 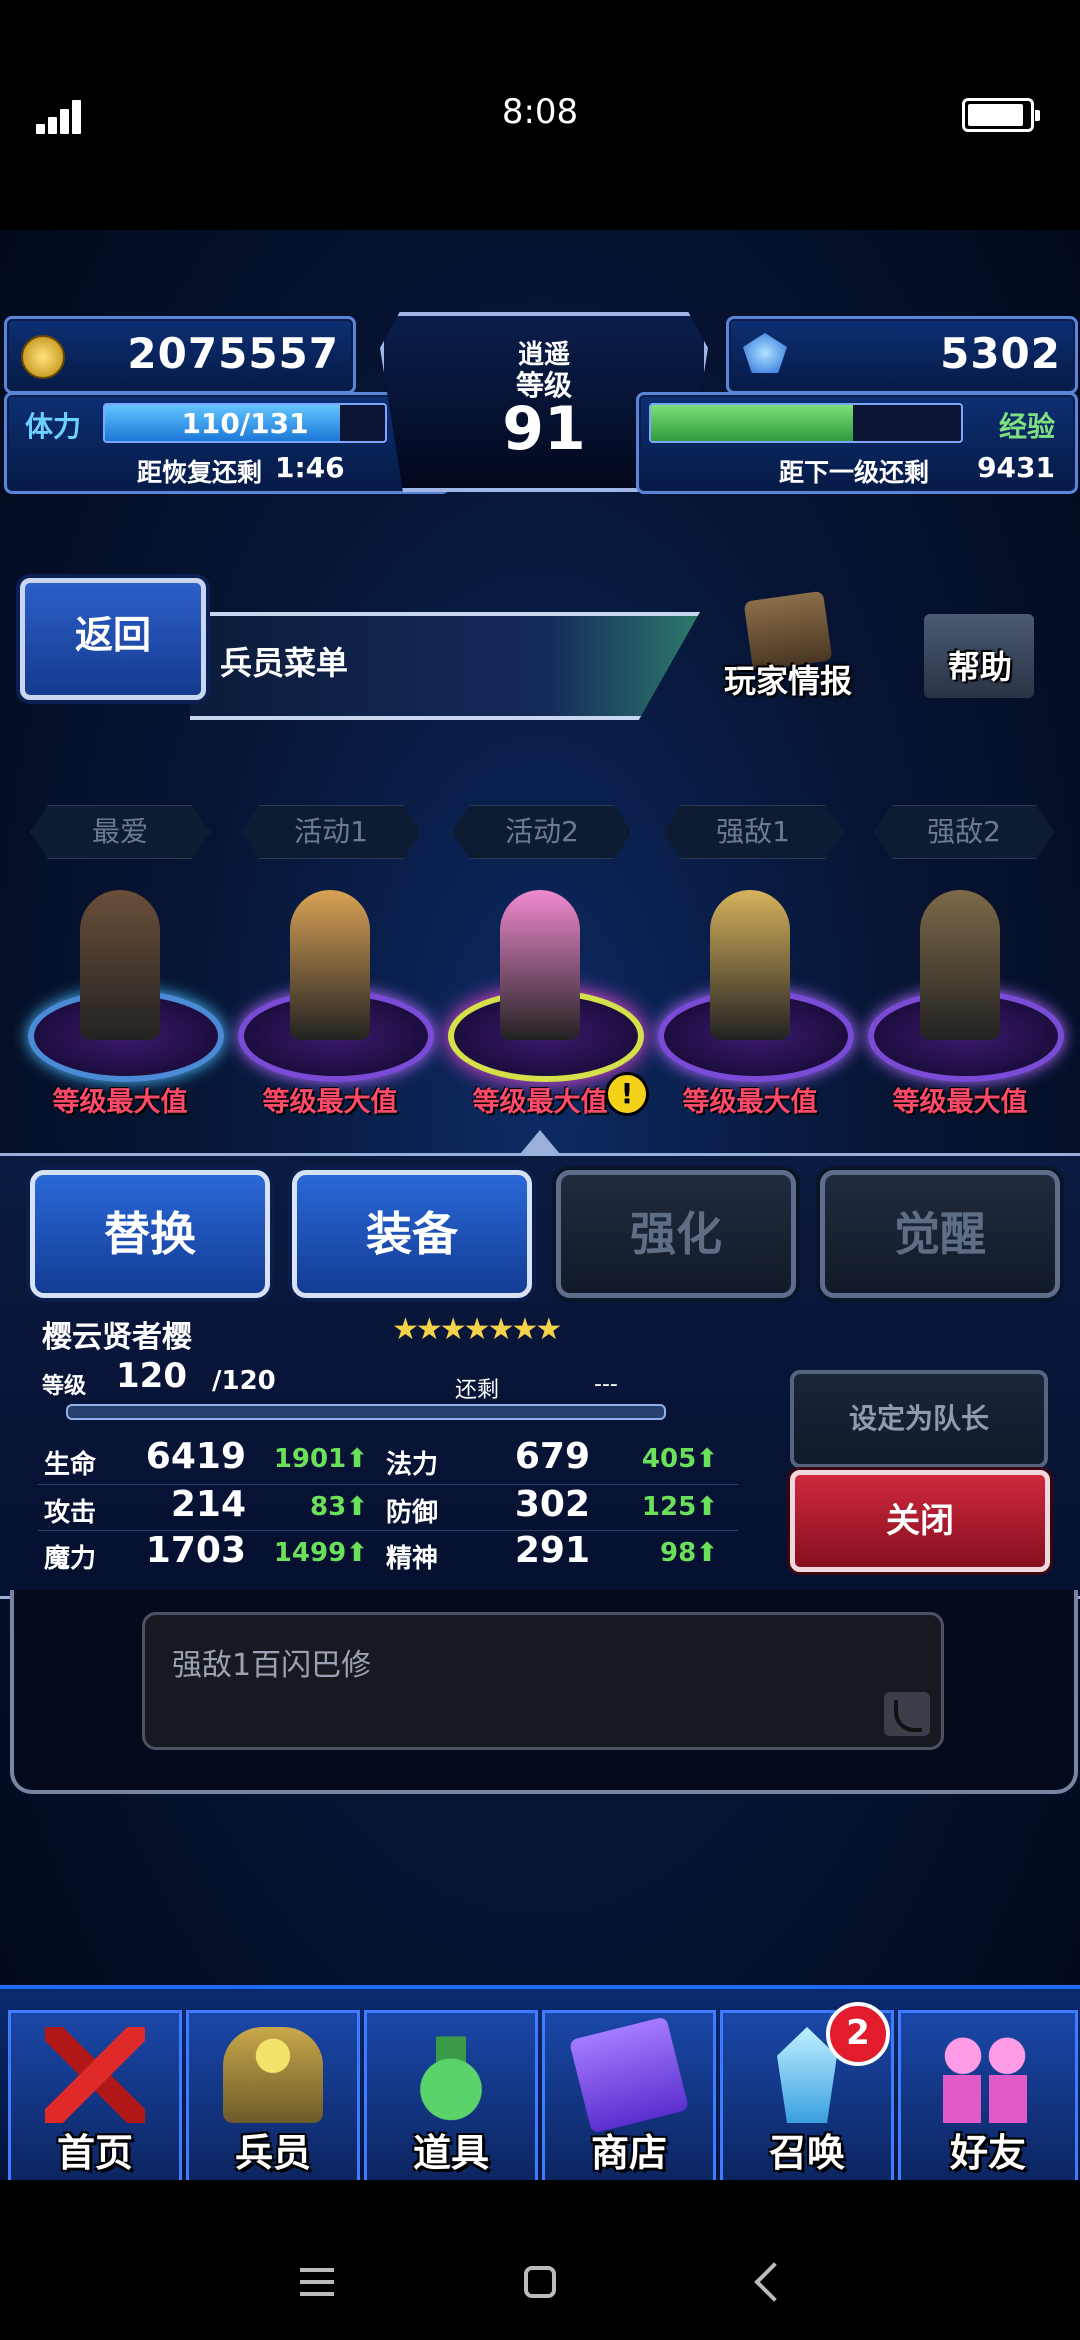 What do you see at coordinates (902, 355) in the screenshot?
I see `gem-panel: 5302` at bounding box center [902, 355].